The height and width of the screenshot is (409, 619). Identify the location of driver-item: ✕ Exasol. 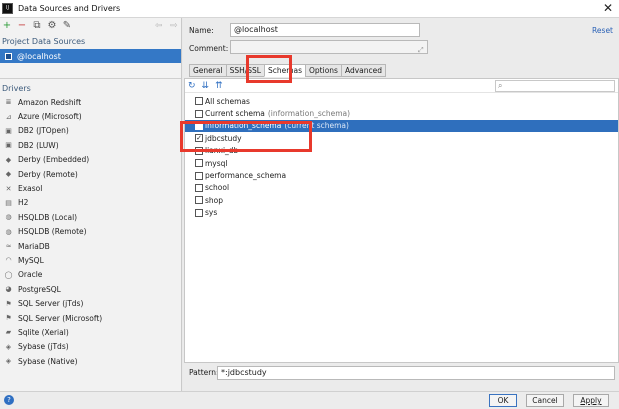
(90, 188).